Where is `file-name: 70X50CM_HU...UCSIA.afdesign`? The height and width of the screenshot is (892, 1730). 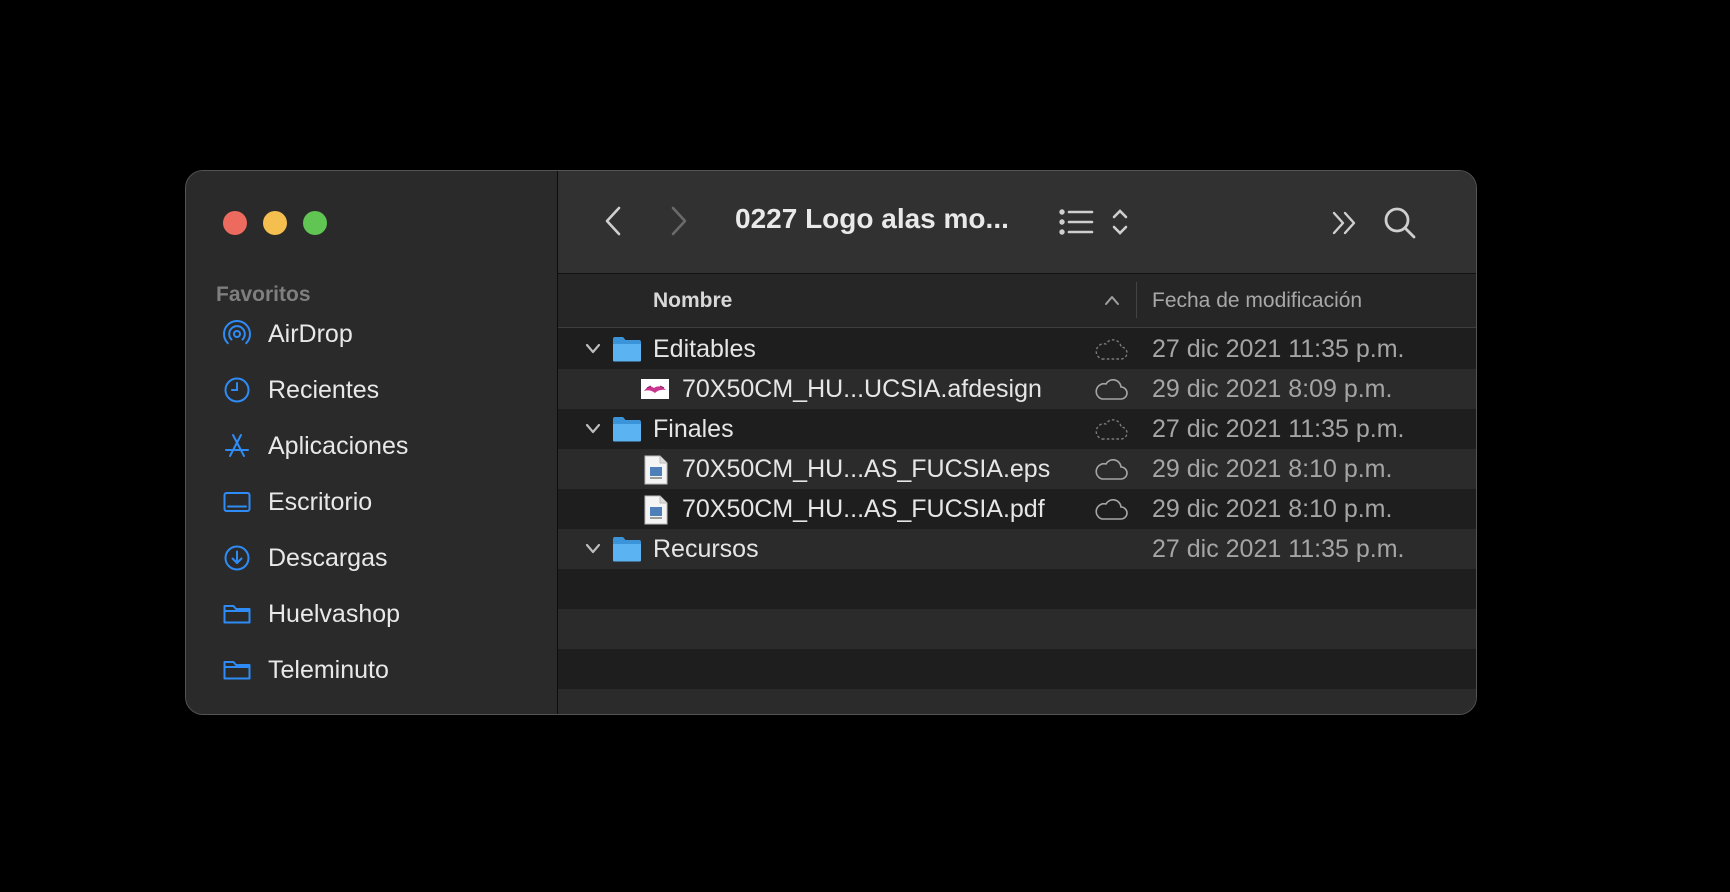 file-name: 70X50CM_HU...UCSIA.afdesign is located at coordinates (862, 389).